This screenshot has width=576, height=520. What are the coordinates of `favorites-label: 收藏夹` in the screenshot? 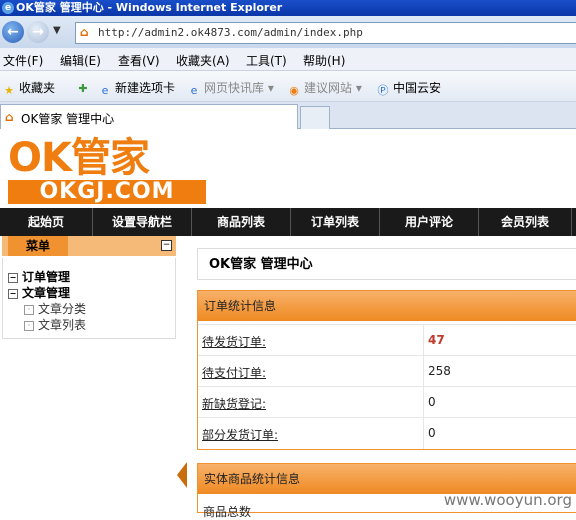 It's located at (37, 88).